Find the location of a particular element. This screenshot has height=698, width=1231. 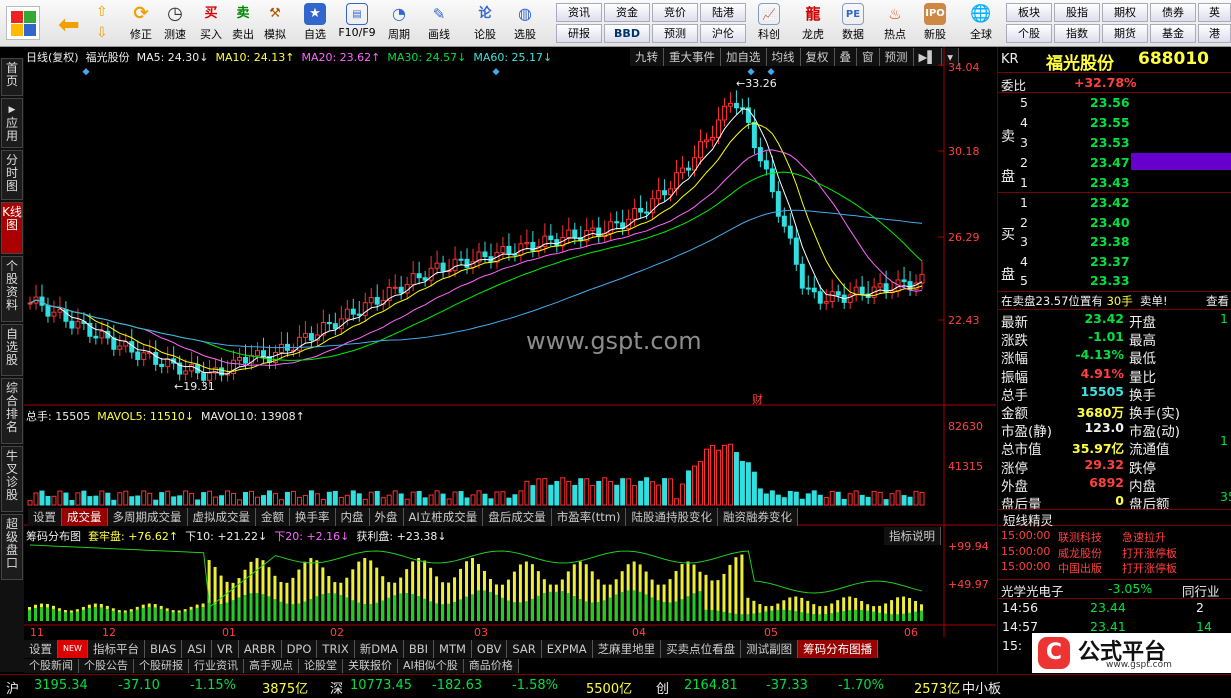

global-button: 🌐 全球 is located at coordinates (981, 23).